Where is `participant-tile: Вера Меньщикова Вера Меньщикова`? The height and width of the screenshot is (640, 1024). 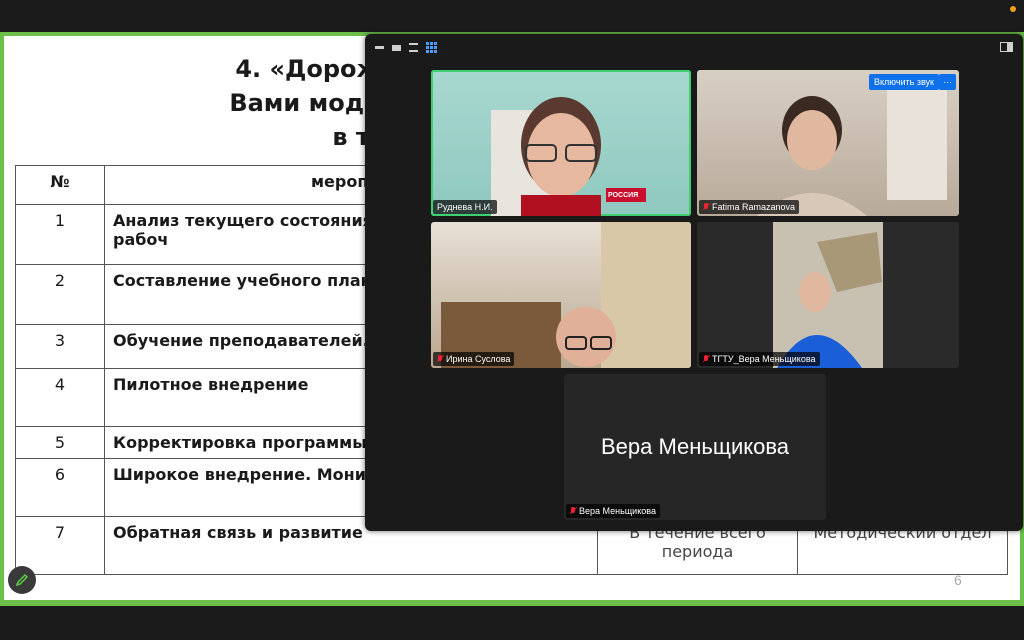 participant-tile: Вера Меньщикова Вера Меньщикова is located at coordinates (695, 447).